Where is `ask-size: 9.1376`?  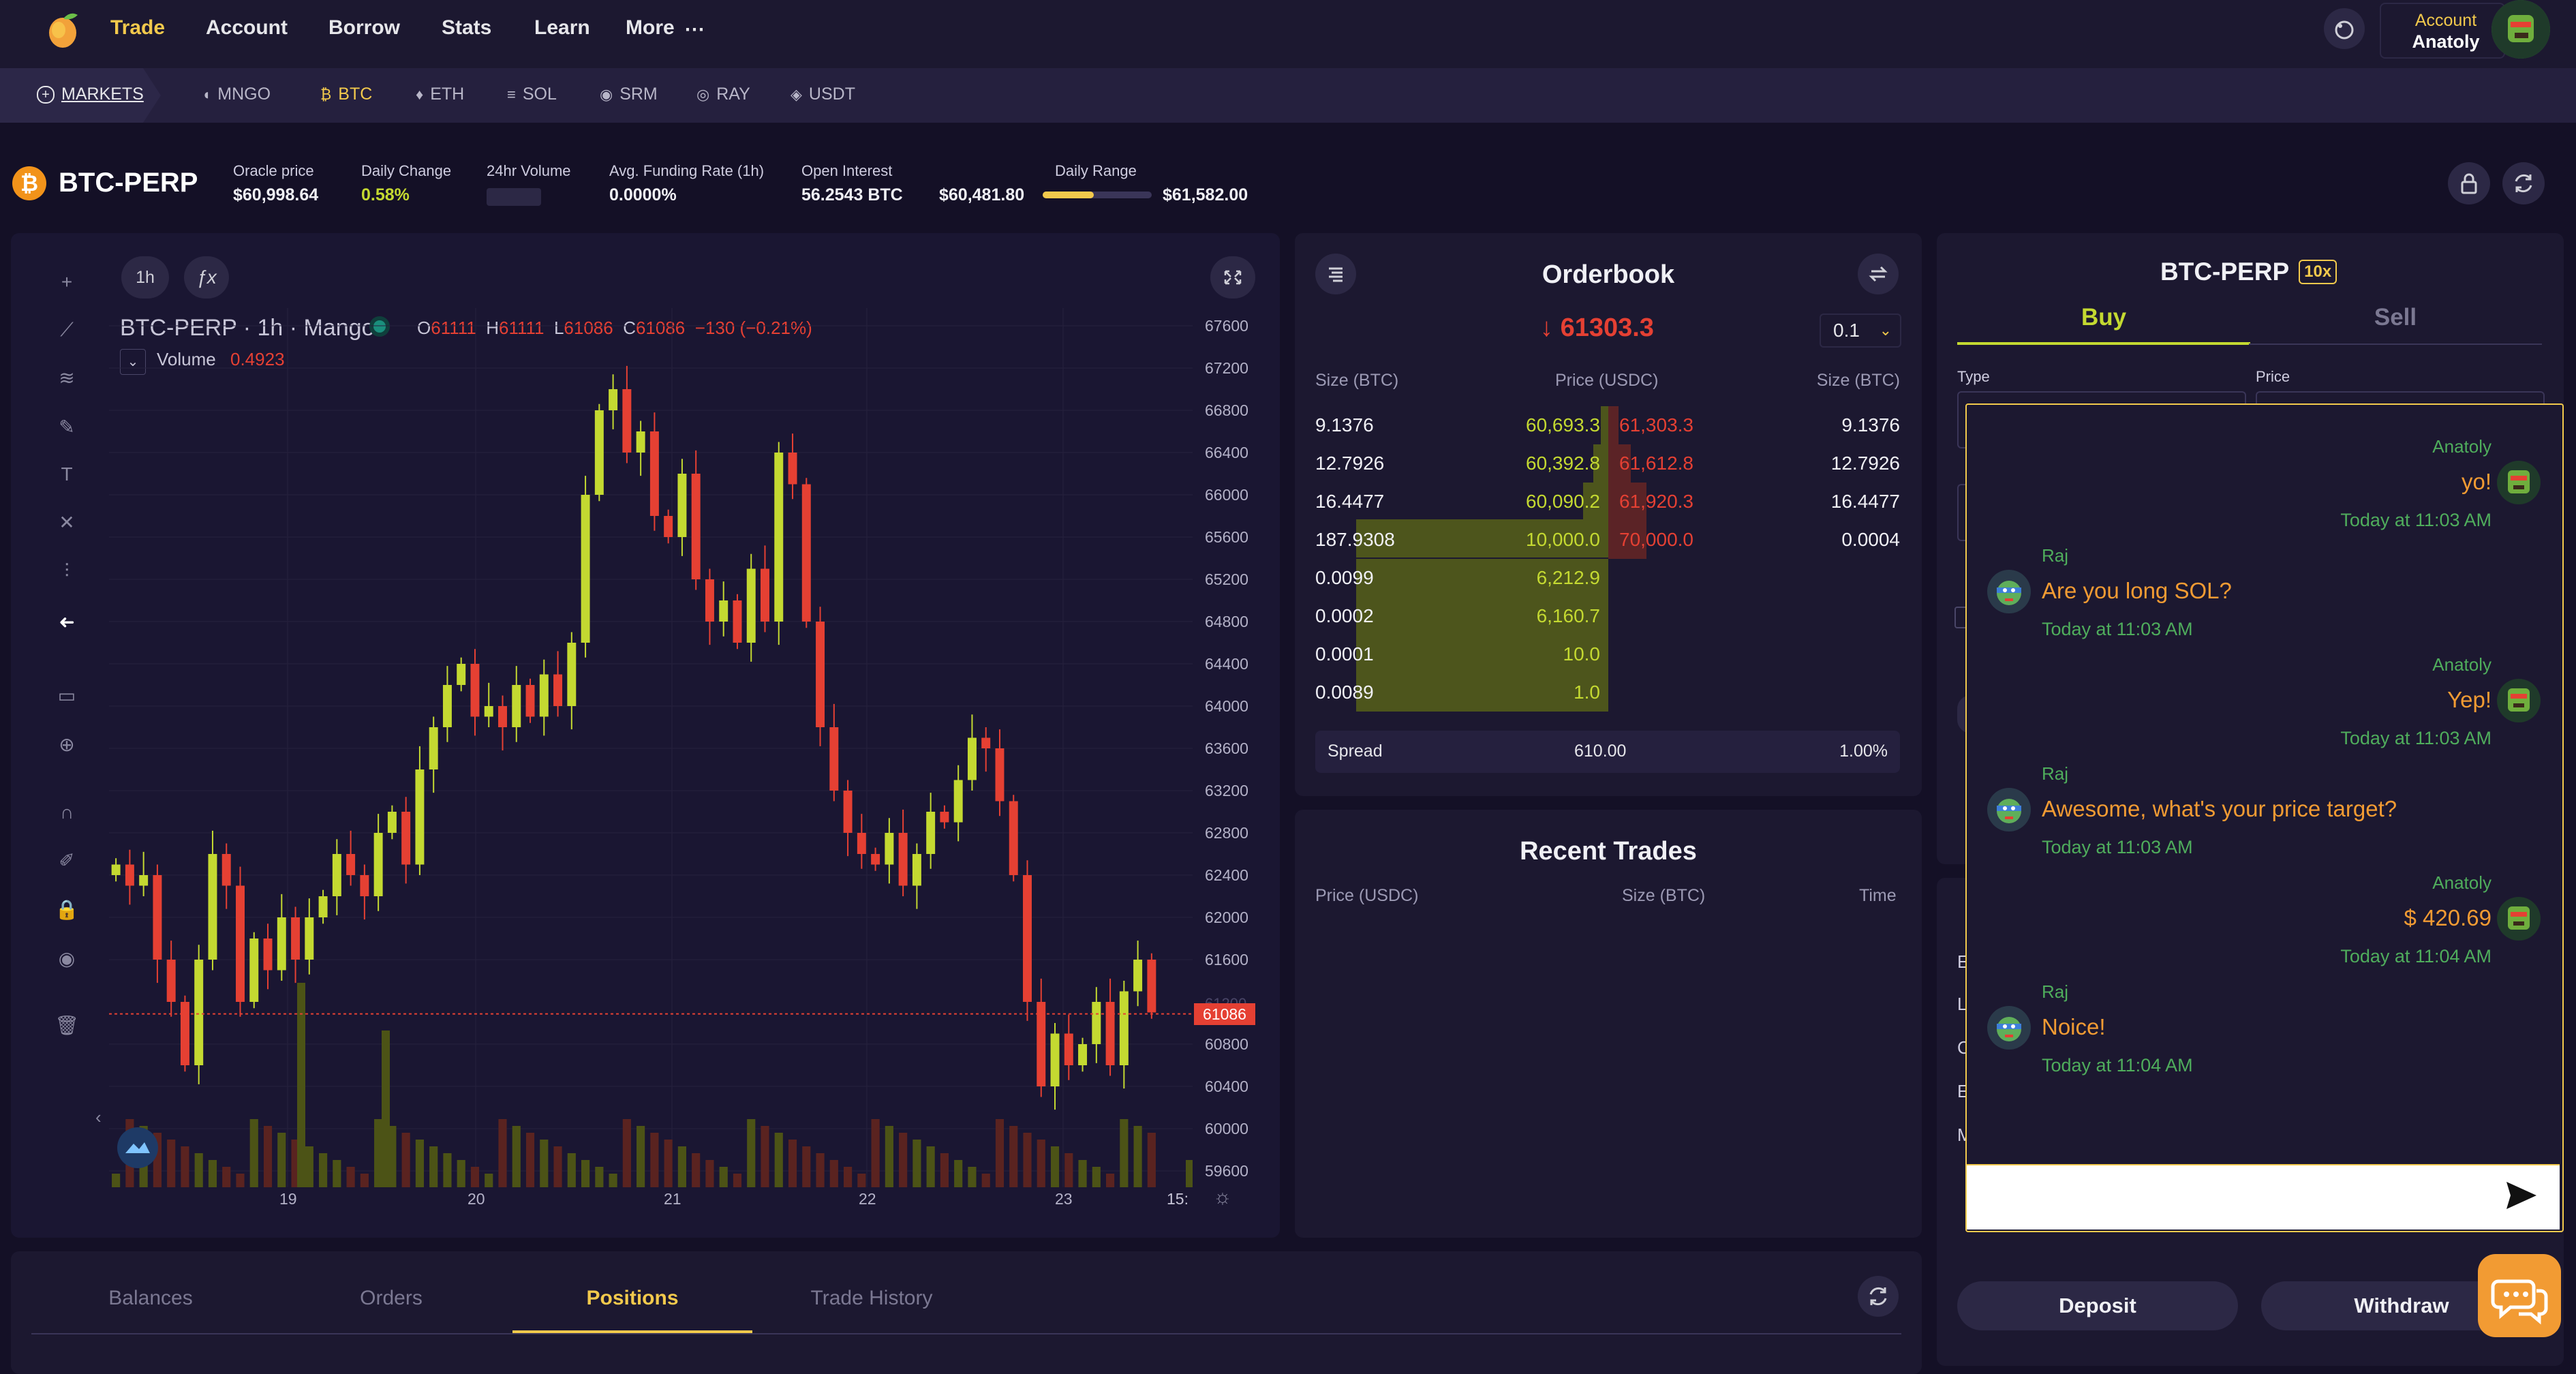 ask-size: 9.1376 is located at coordinates (1871, 425).